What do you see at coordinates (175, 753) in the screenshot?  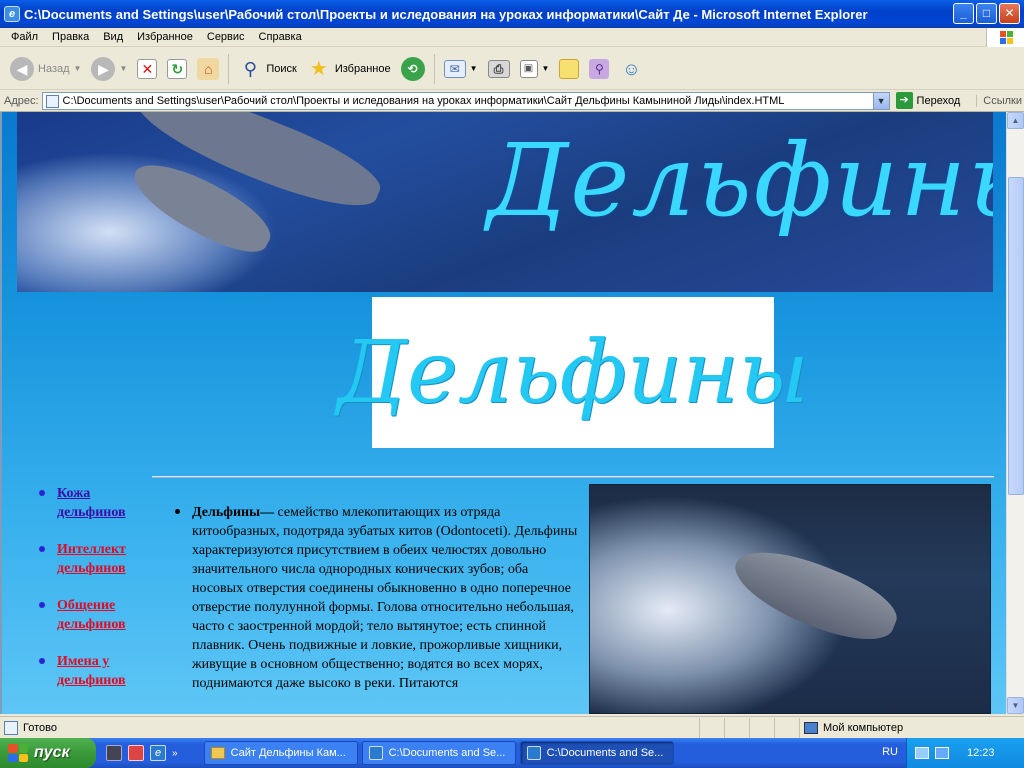 I see `quick-launch-more: »` at bounding box center [175, 753].